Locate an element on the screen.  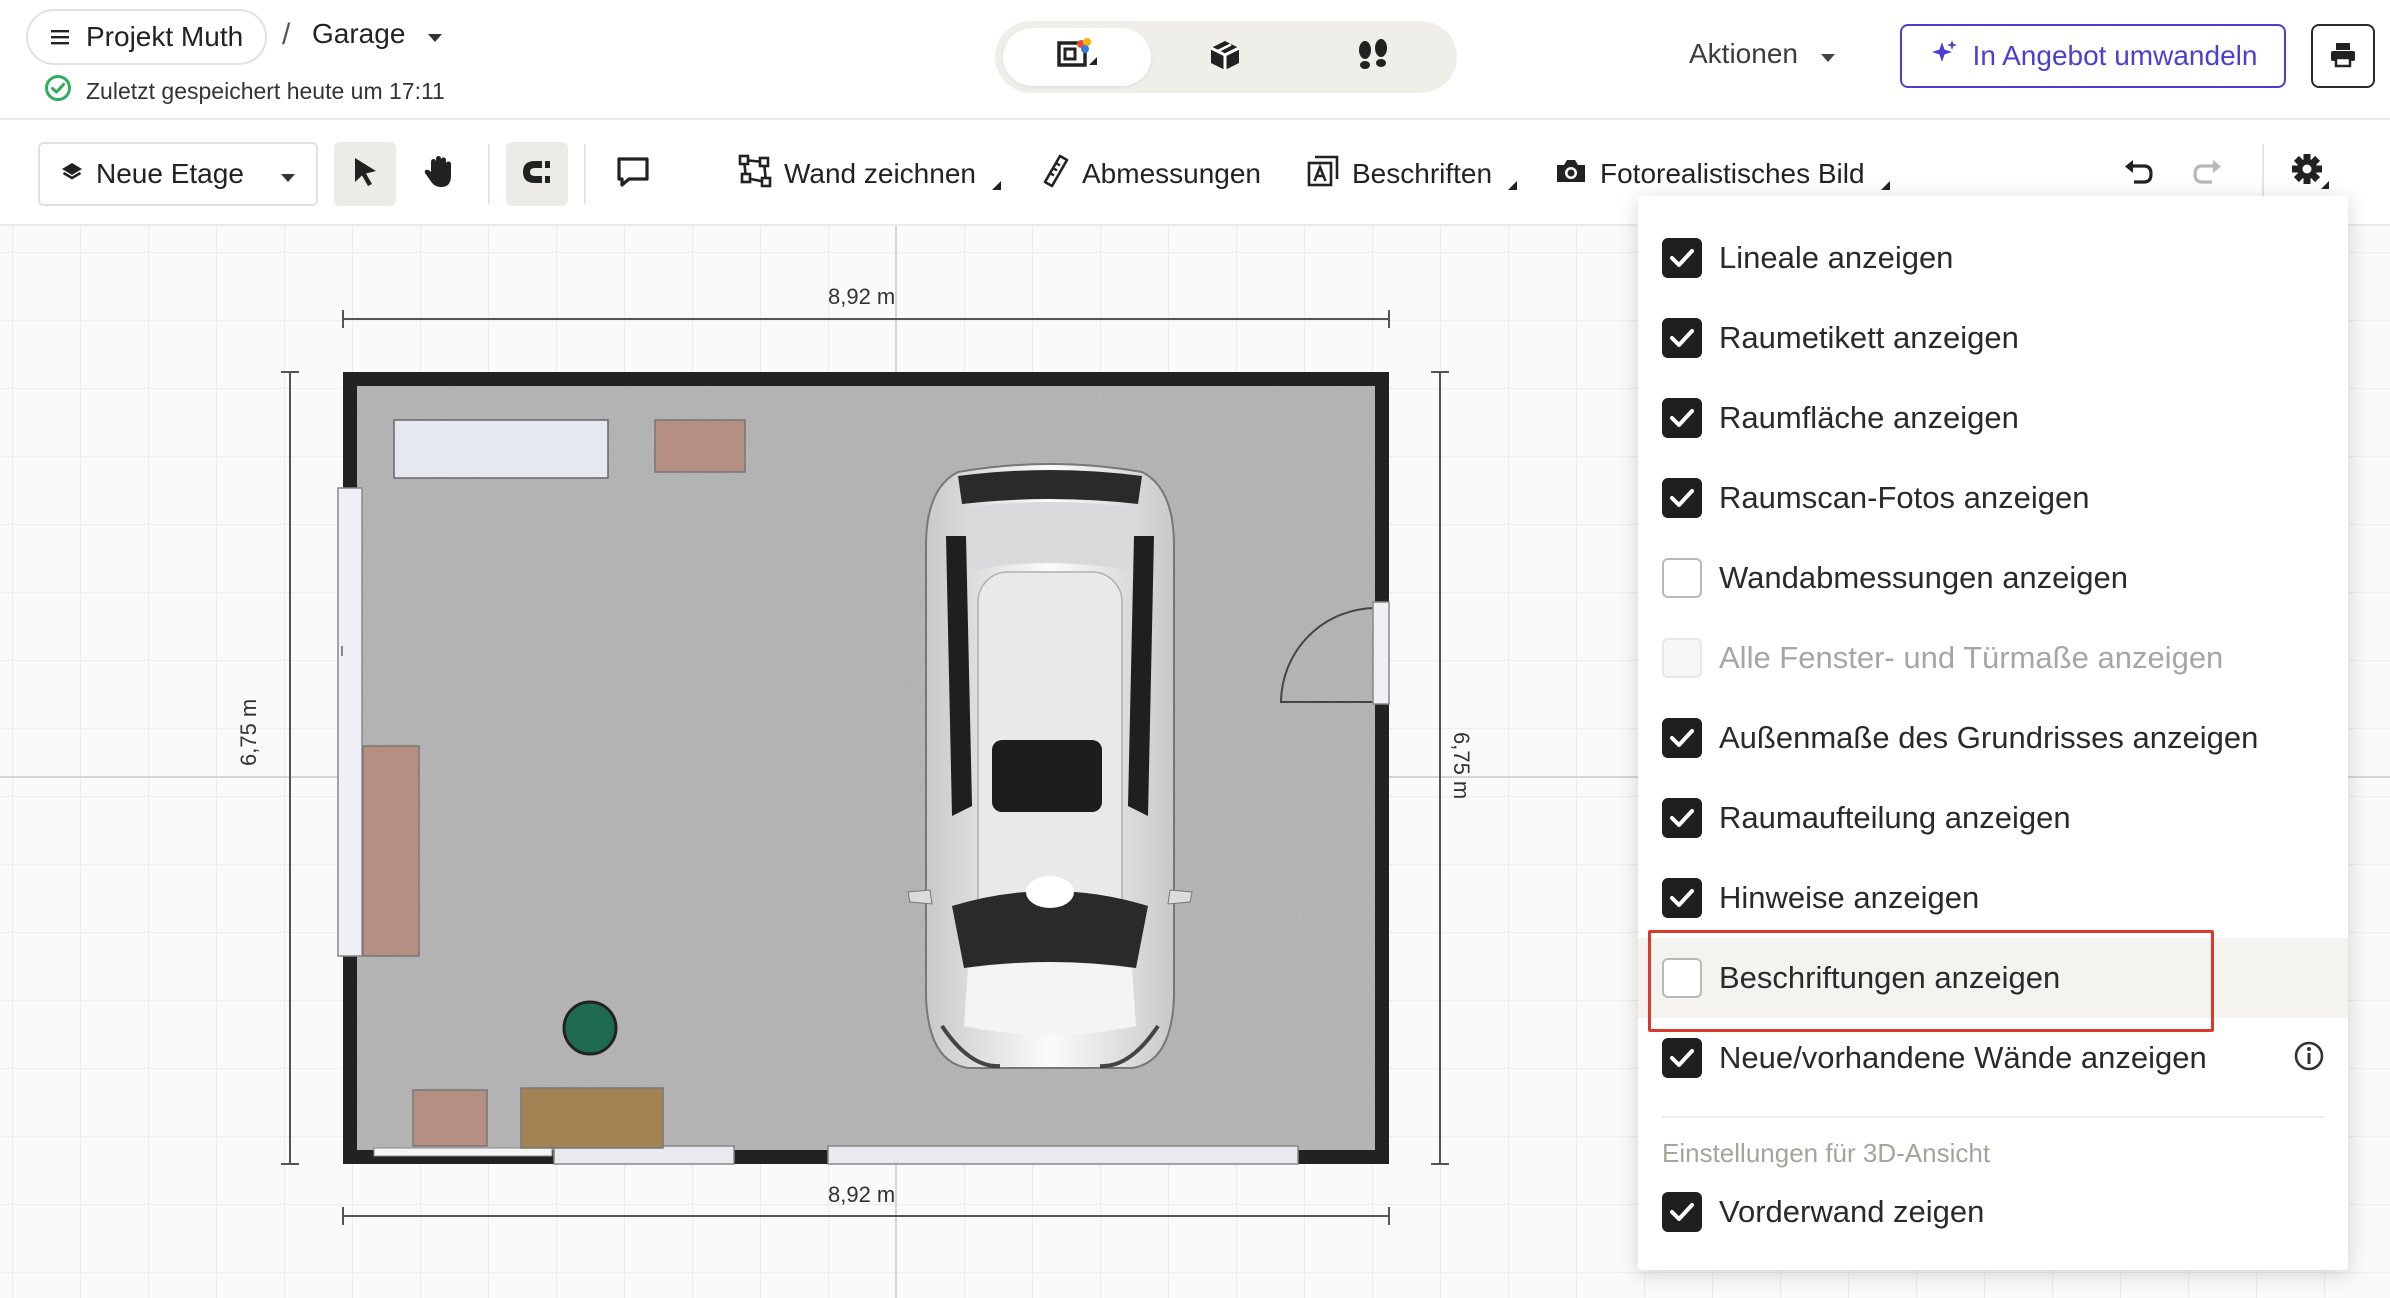
checkbox-window-door-dimensions is located at coordinates (1682, 658).